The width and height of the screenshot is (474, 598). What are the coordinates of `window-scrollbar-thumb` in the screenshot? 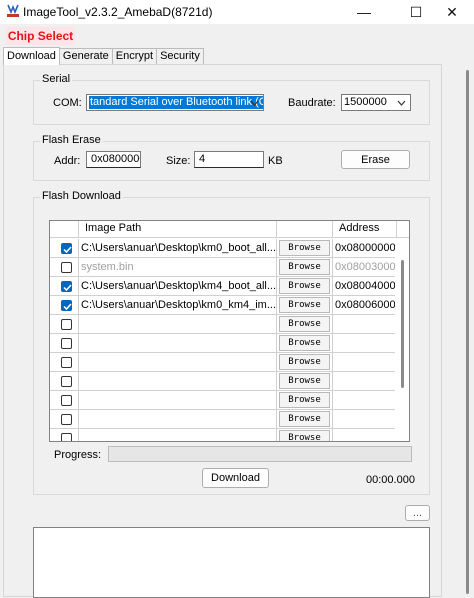 It's located at (467, 332).